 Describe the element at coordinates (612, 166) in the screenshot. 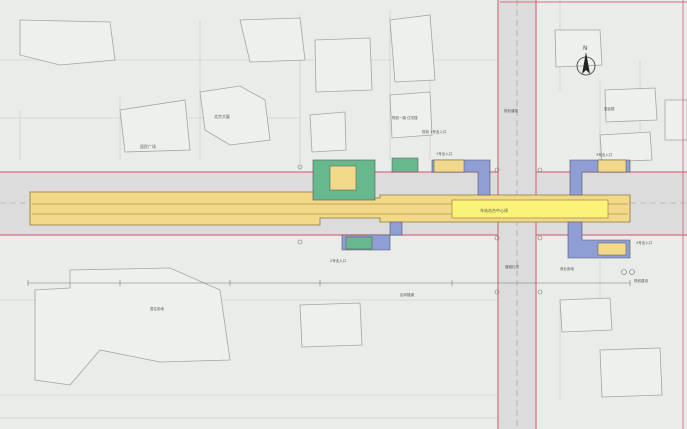

I see `entrance-3-stair` at that location.